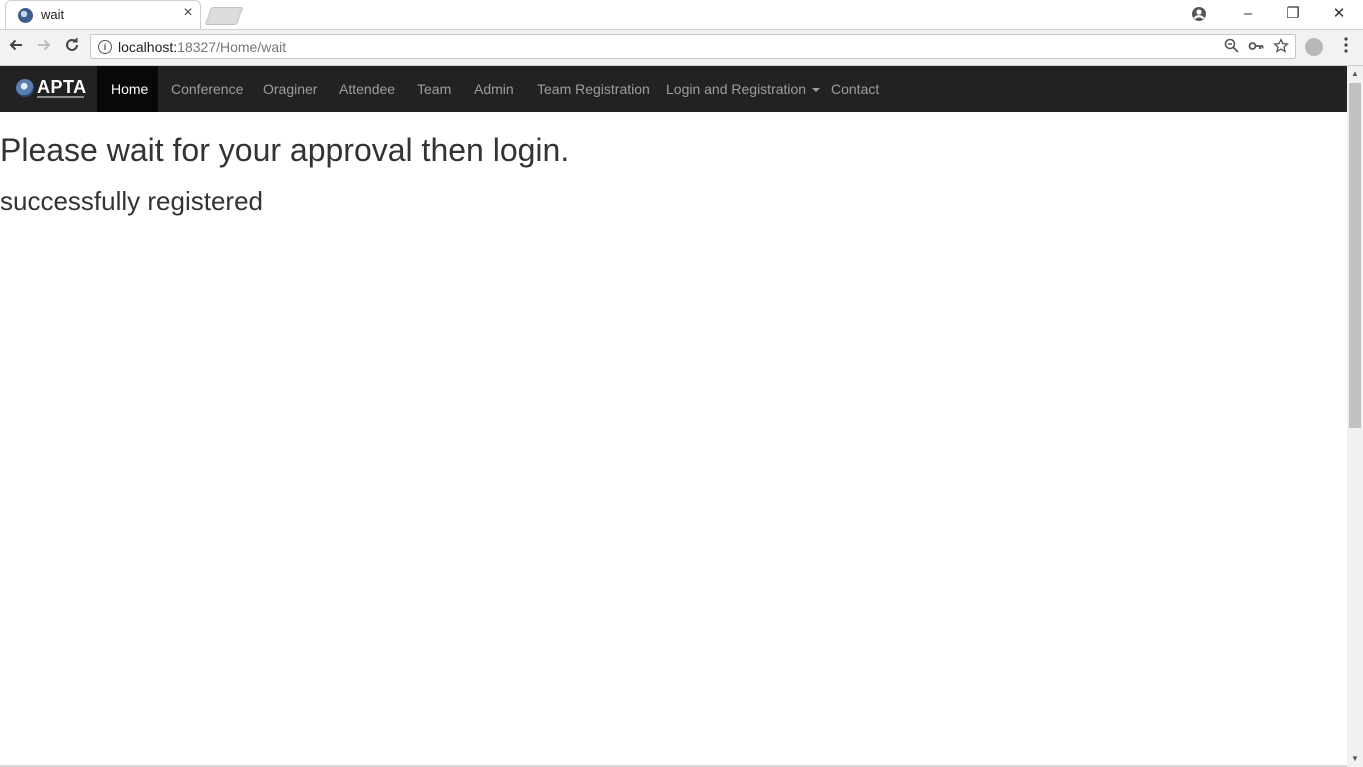  Describe the element at coordinates (224, 16) in the screenshot. I see `new-tab-button` at that location.